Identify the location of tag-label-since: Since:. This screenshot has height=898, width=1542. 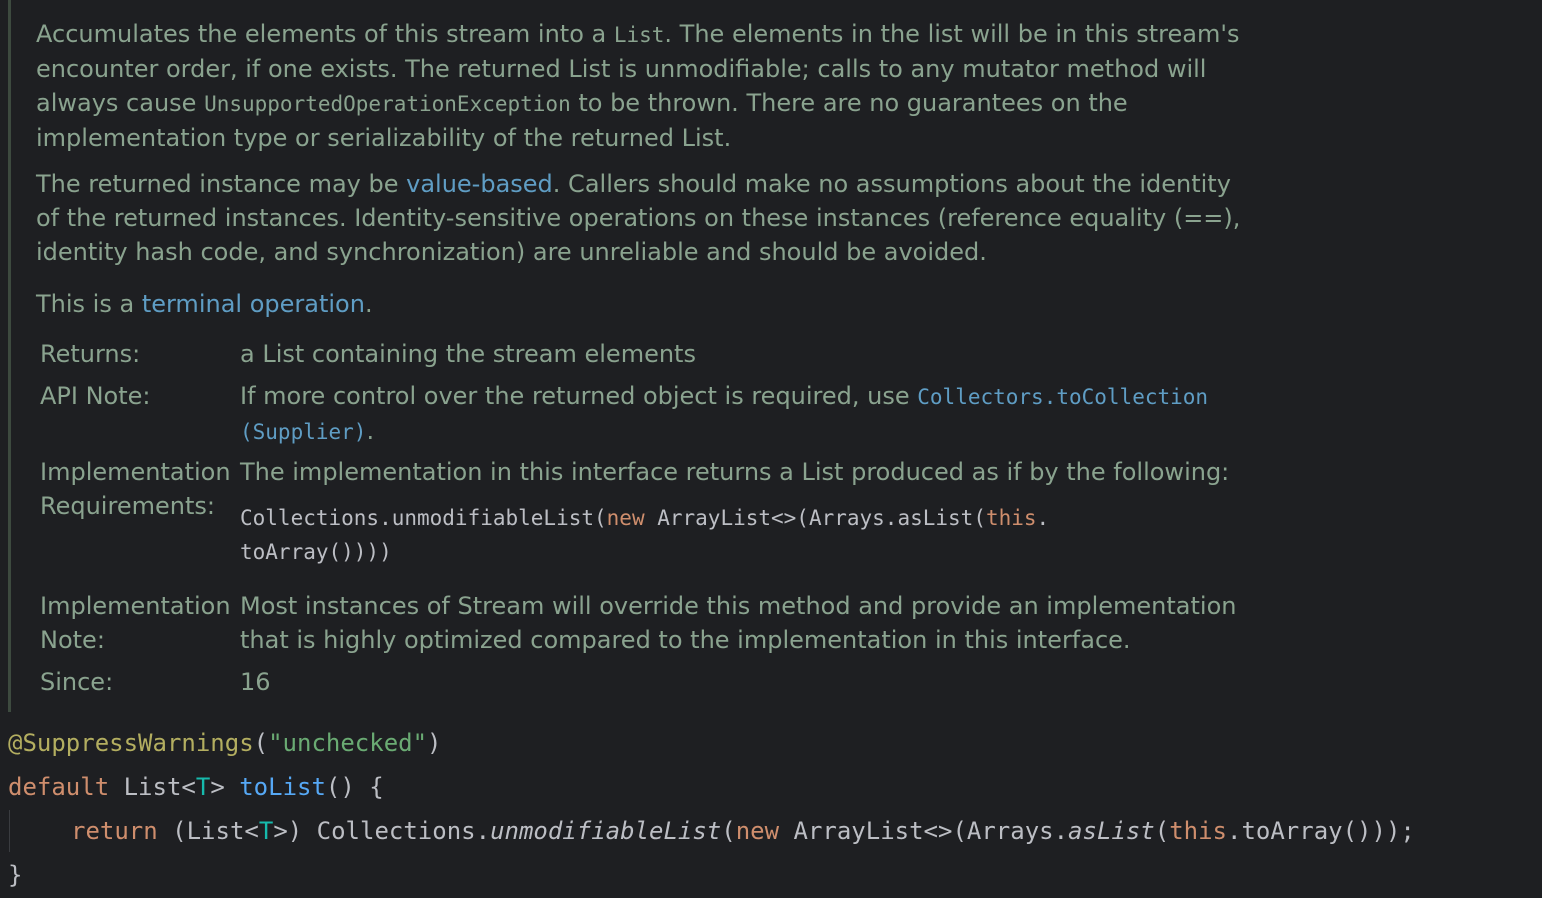
(77, 682).